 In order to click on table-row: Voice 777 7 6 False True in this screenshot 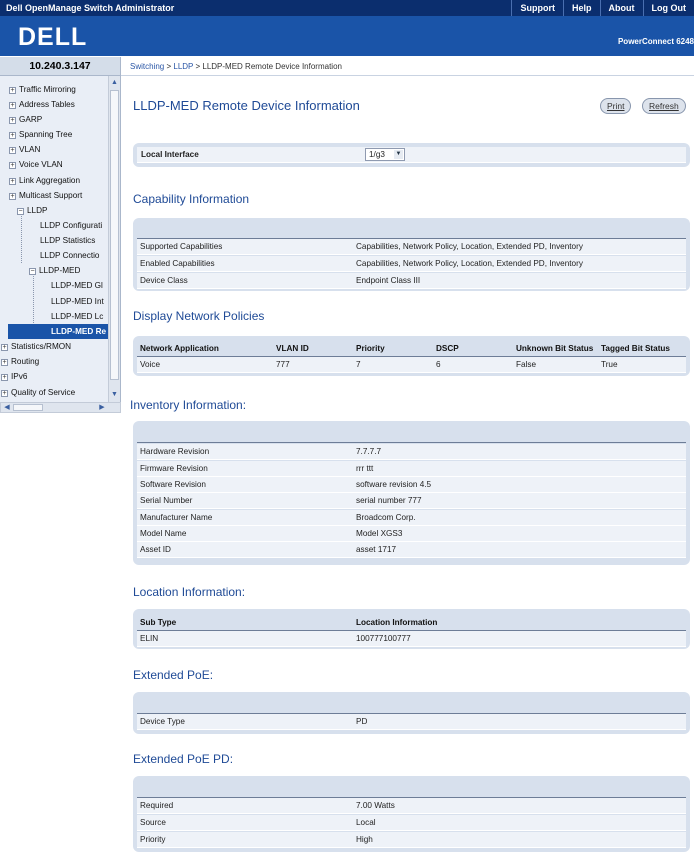, I will do `click(411, 365)`.